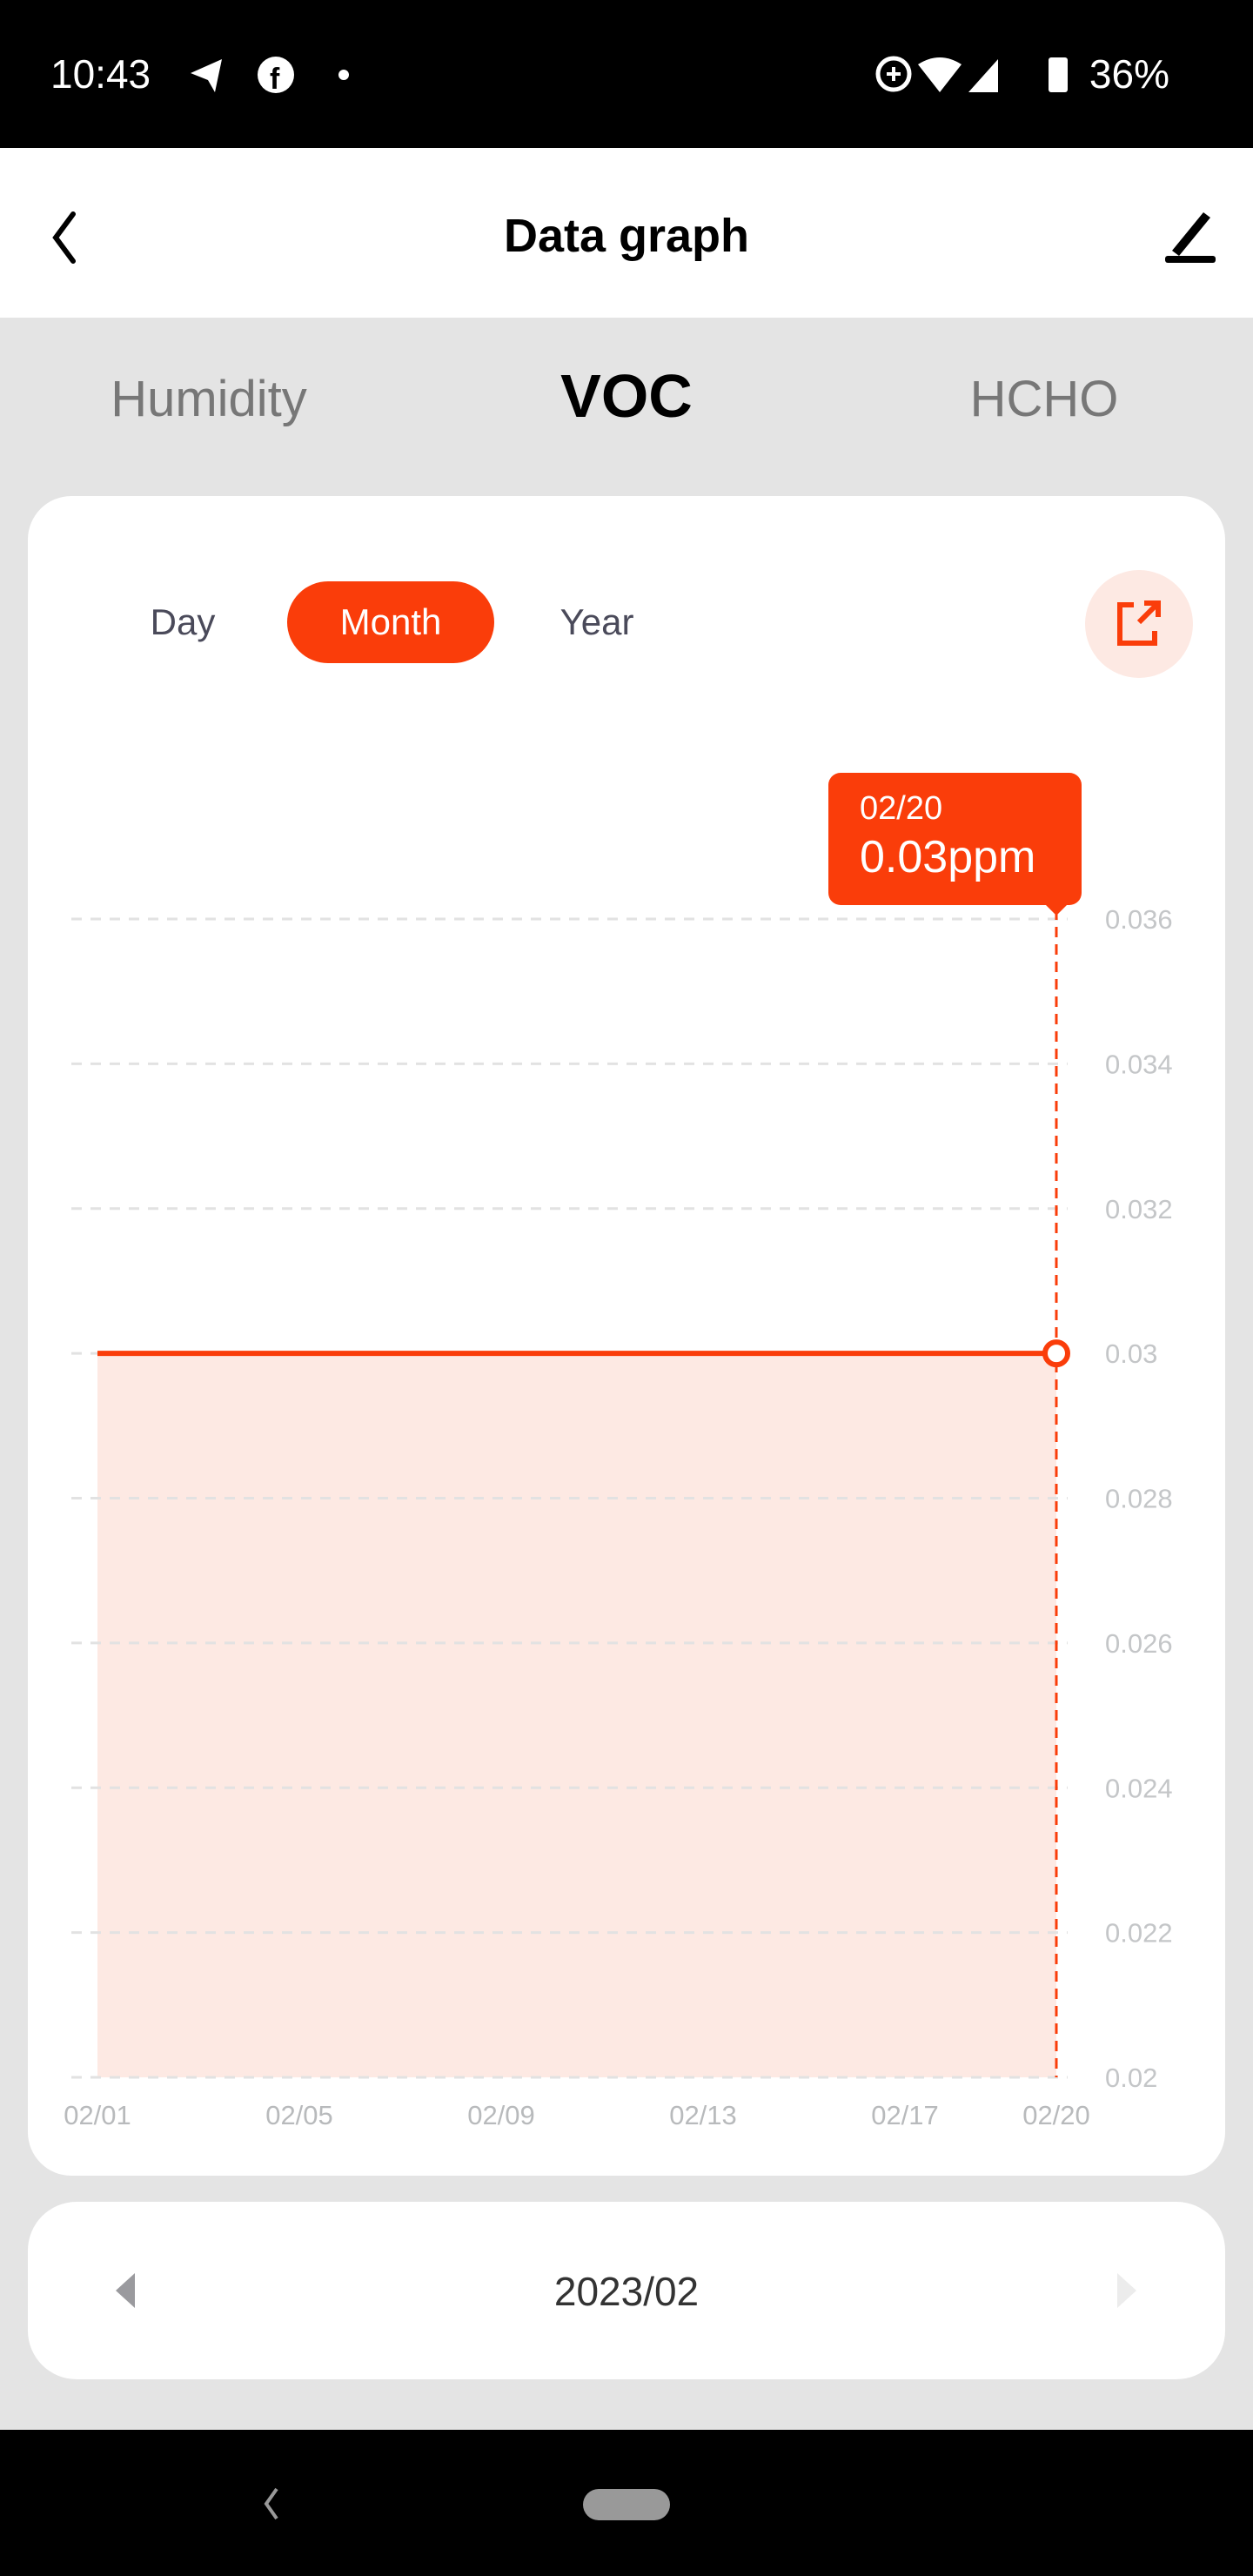 This screenshot has height=2576, width=1253. I want to click on y-tick-label: 0.02, so click(1131, 2078).